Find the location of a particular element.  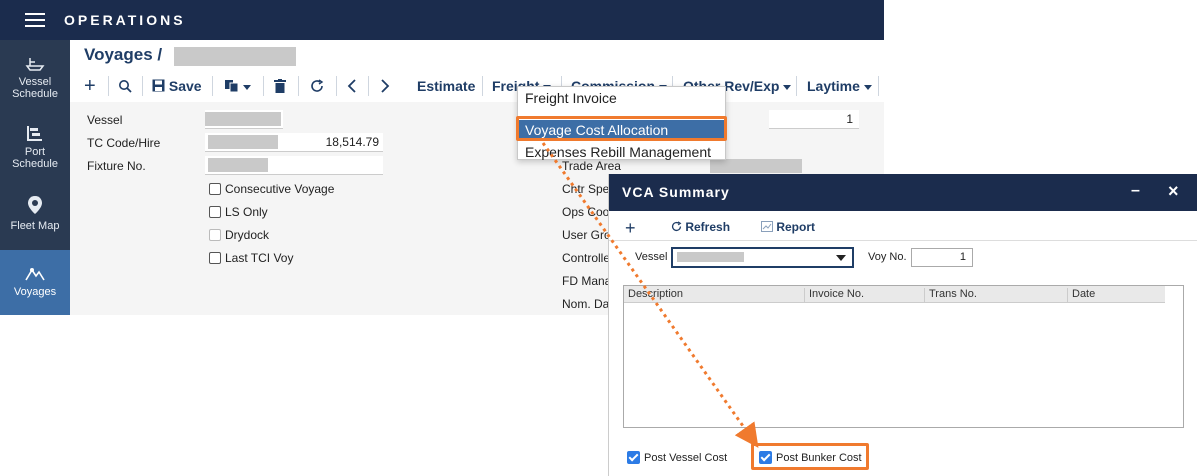

checkbox-label: Consecutive Voyage is located at coordinates (280, 189).